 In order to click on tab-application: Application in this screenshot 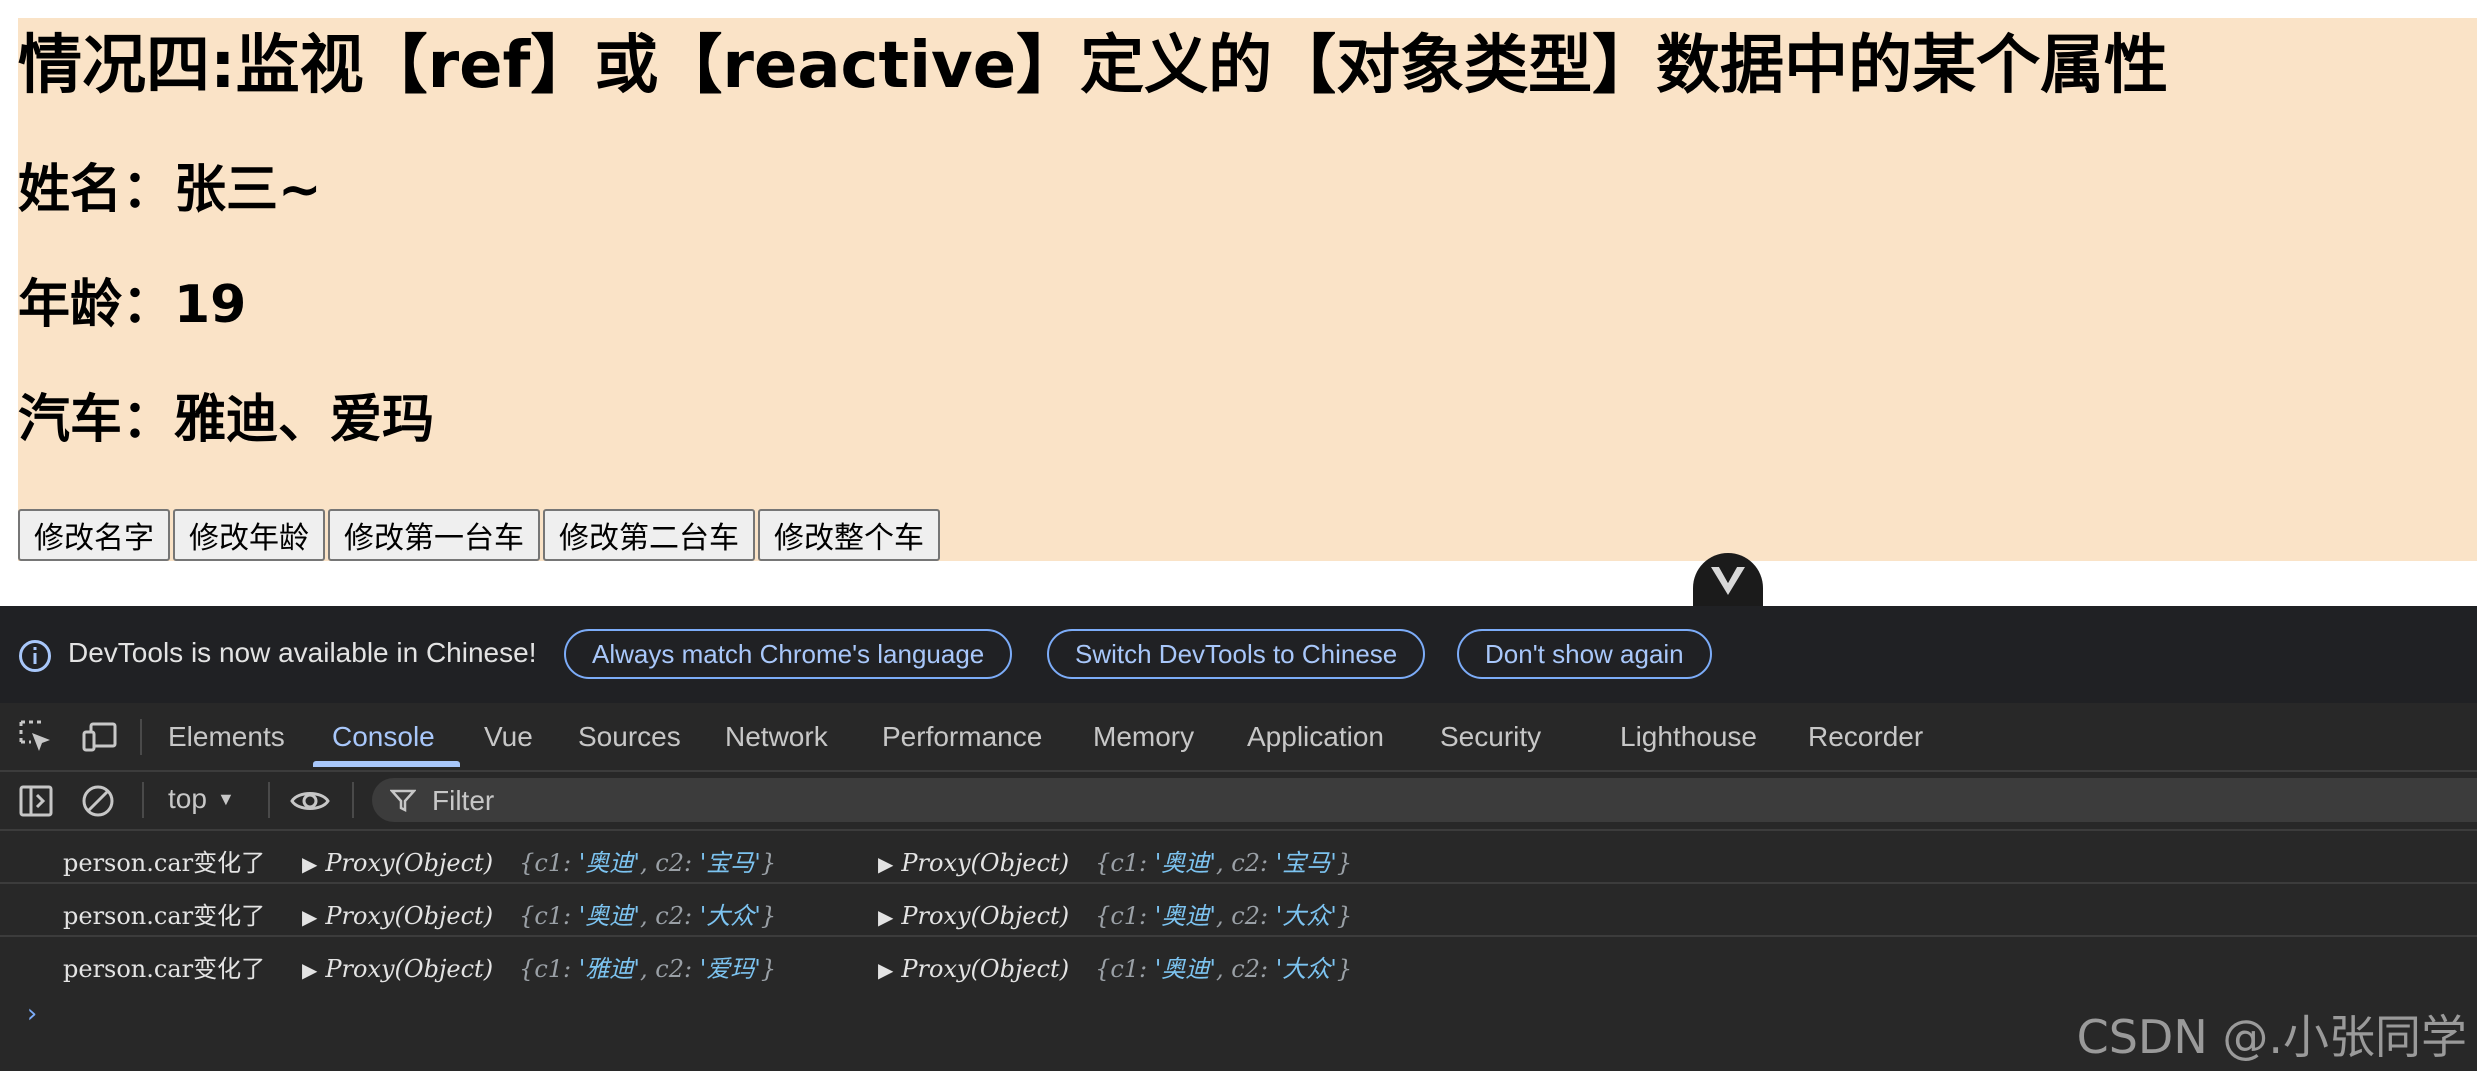, I will do `click(1315, 737)`.